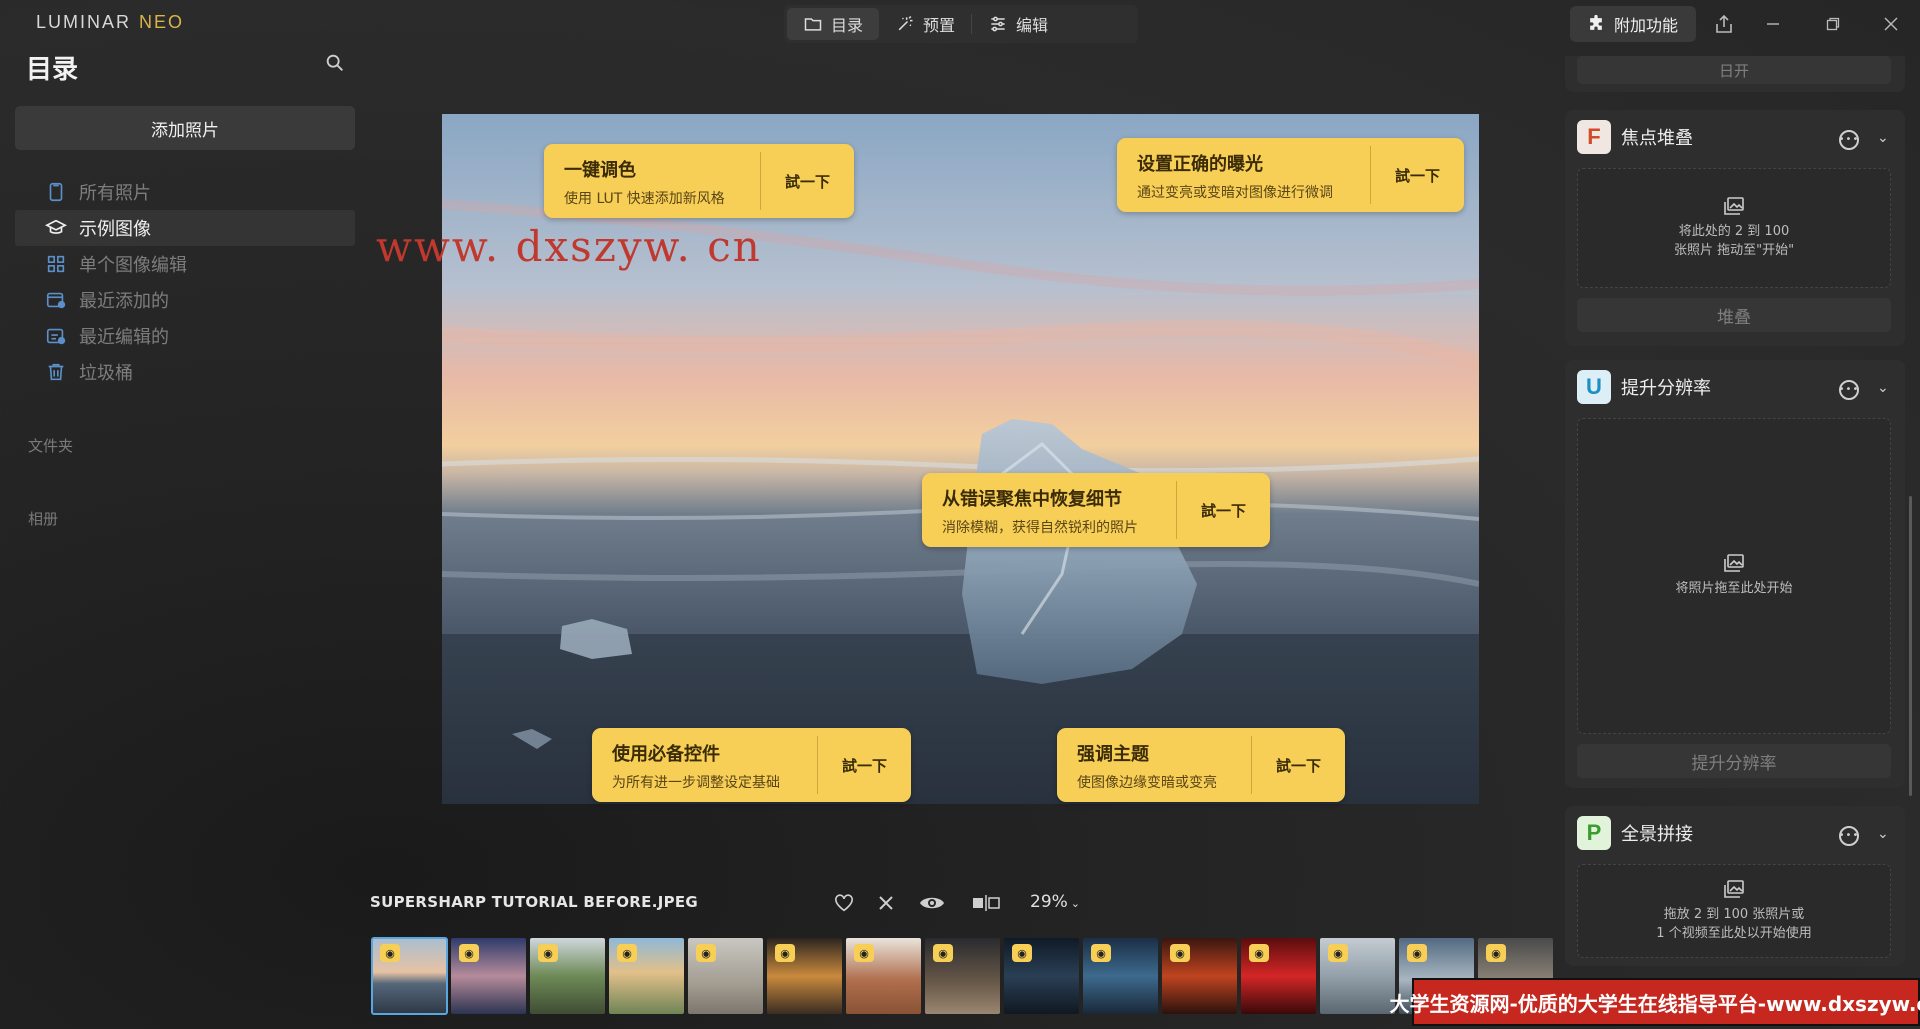 Image resolution: width=1920 pixels, height=1029 pixels. What do you see at coordinates (1910, 646) in the screenshot?
I see `right-panel-scrollbar` at bounding box center [1910, 646].